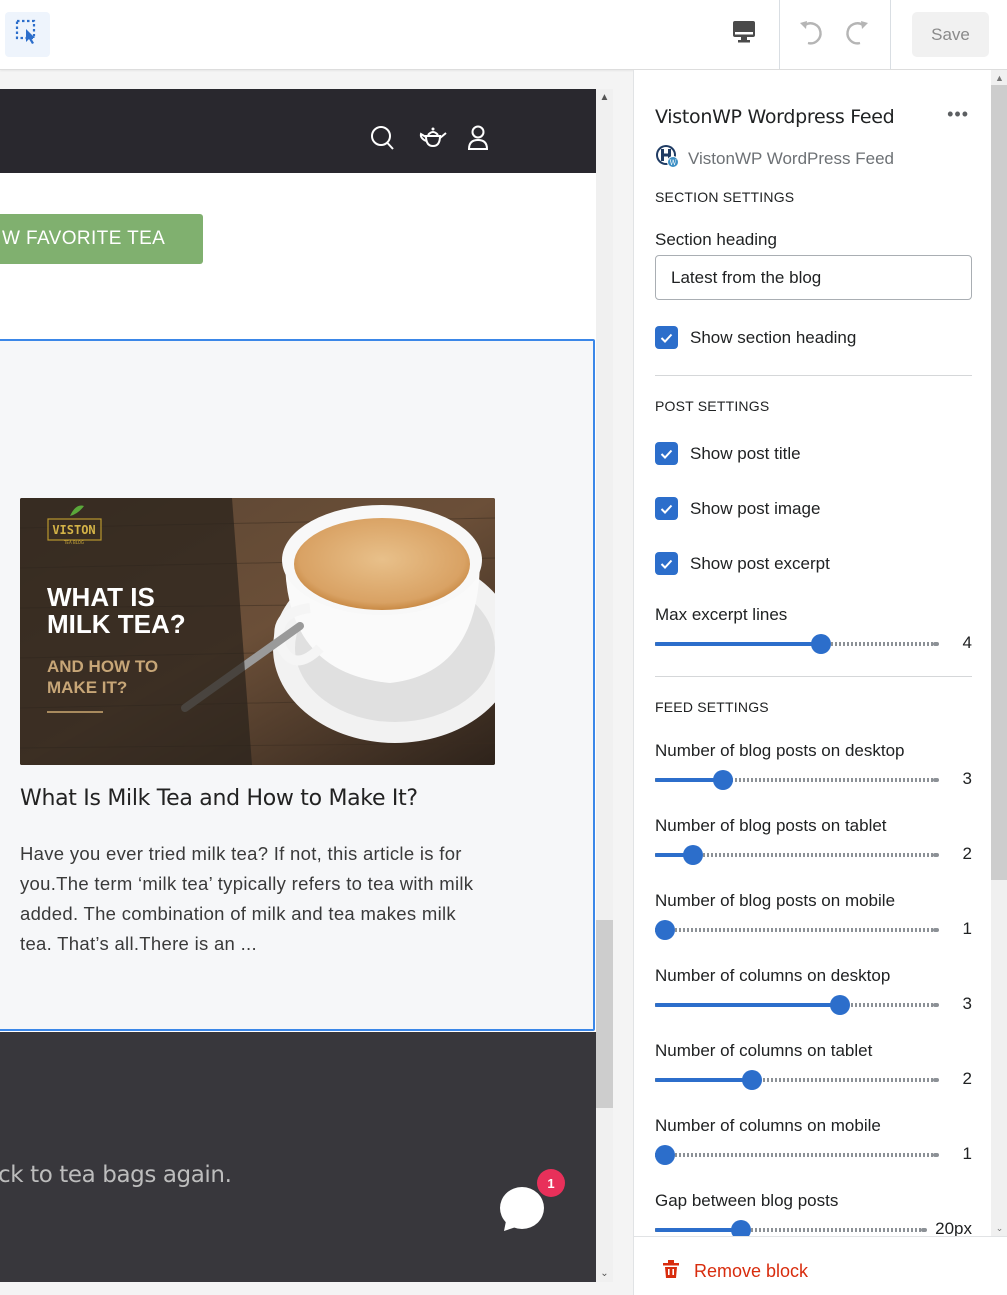 The width and height of the screenshot is (1007, 1295). I want to click on section-heading-input, so click(813, 277).